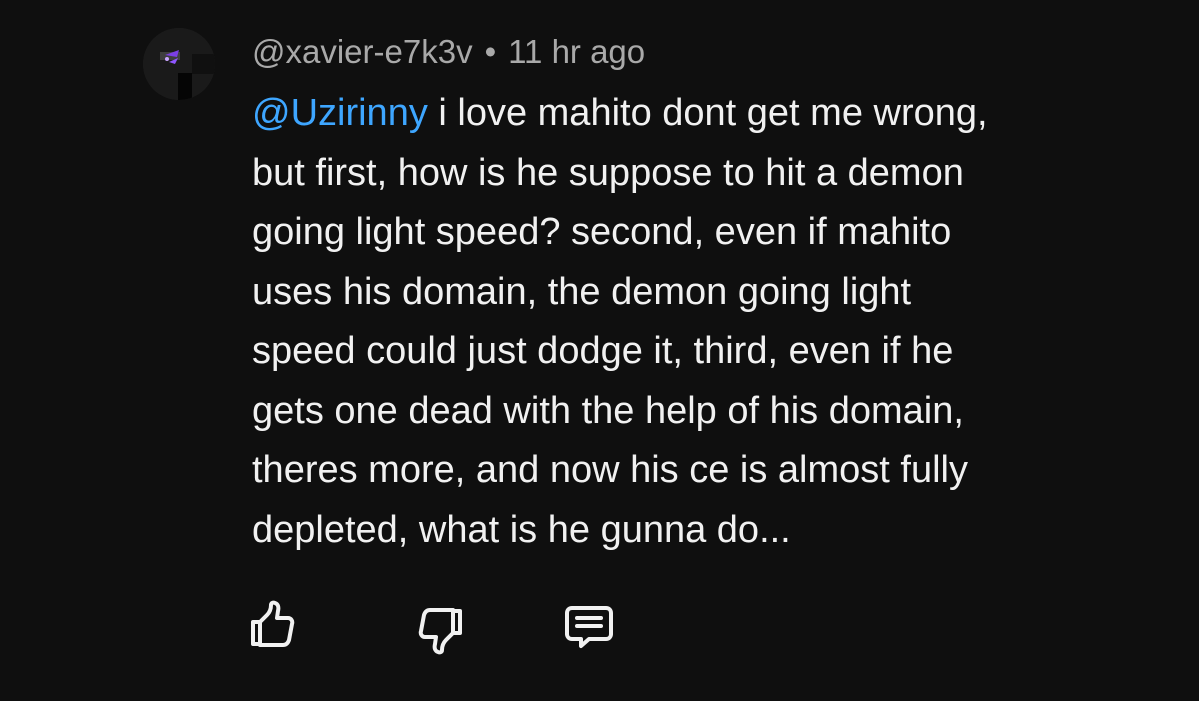  What do you see at coordinates (707, 113) in the screenshot?
I see `comment-text-line: i love mahito dont get me wrong,` at bounding box center [707, 113].